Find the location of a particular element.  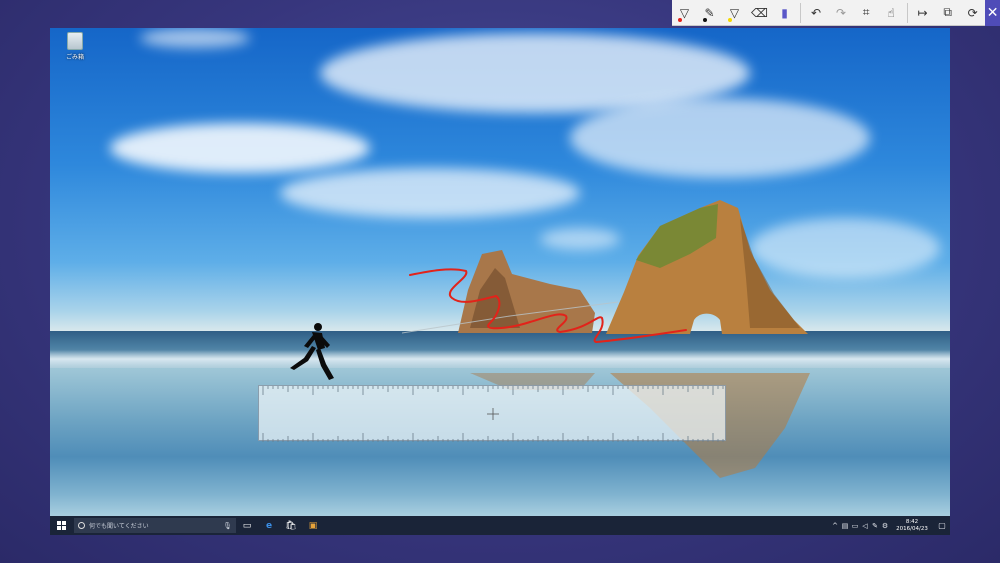

volume-icon: ◁ is located at coordinates (865, 526).